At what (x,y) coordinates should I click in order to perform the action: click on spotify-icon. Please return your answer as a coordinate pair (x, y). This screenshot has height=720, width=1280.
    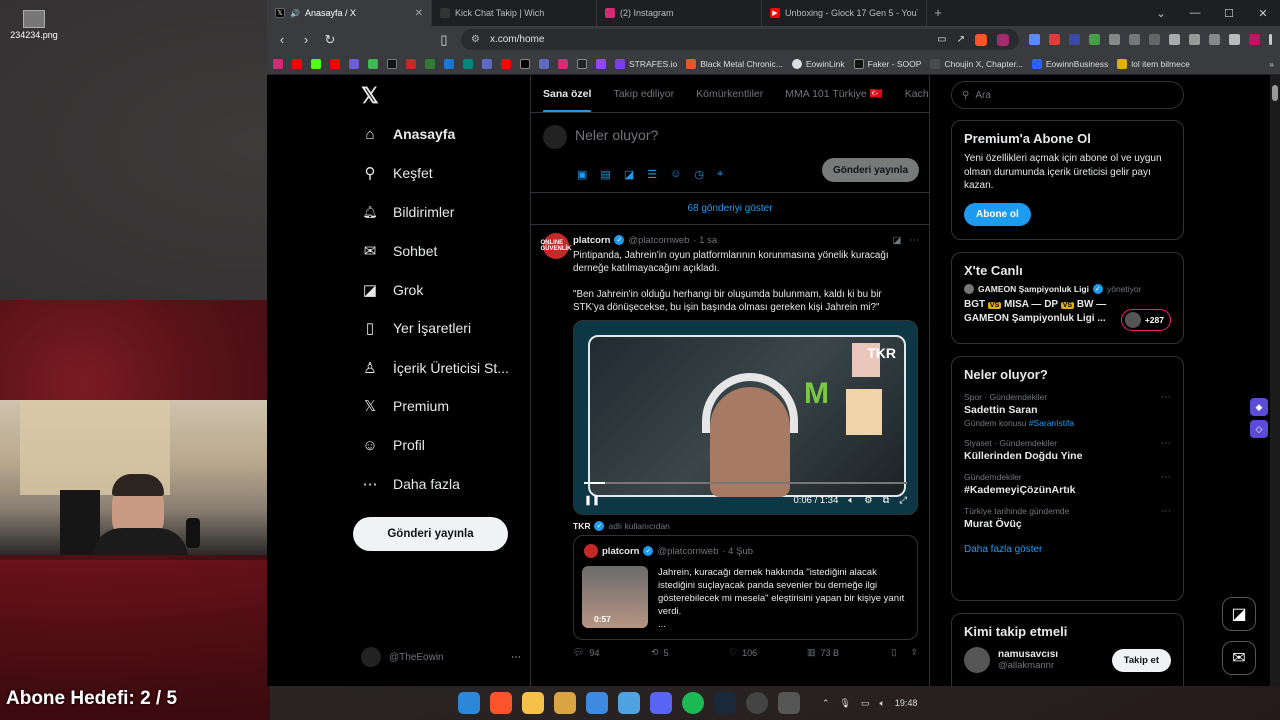
    Looking at the image, I should click on (693, 703).